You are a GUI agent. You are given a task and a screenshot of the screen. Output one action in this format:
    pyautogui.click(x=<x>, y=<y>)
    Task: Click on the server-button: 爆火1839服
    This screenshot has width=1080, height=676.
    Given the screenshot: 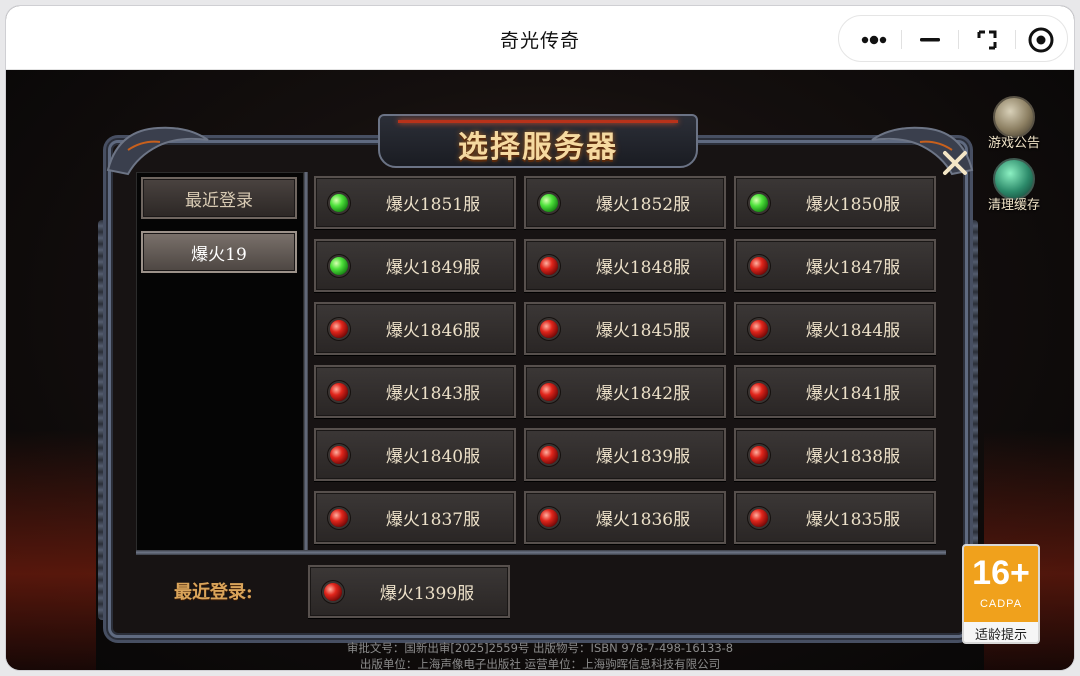 What is the action you would take?
    pyautogui.click(x=625, y=454)
    